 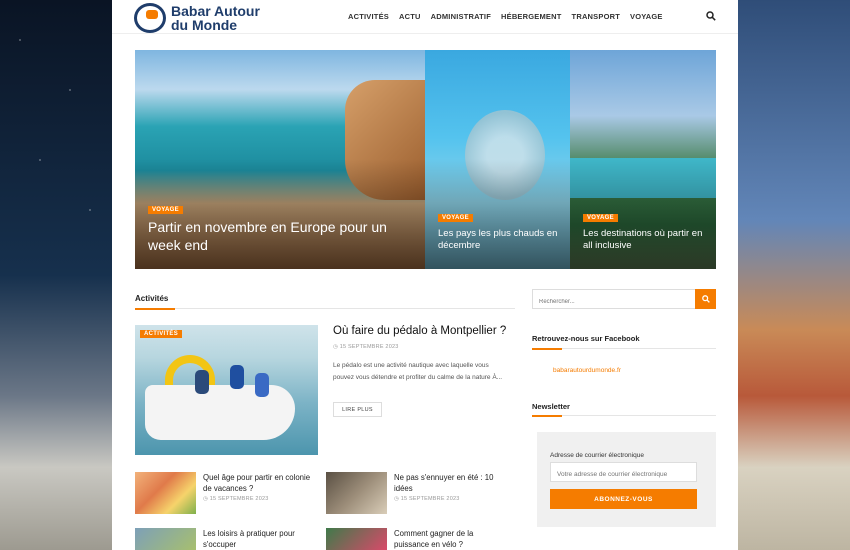 What do you see at coordinates (236, 499) in the screenshot?
I see `card-date-1: ◷ 15 SEPTEMBRE 2023` at bounding box center [236, 499].